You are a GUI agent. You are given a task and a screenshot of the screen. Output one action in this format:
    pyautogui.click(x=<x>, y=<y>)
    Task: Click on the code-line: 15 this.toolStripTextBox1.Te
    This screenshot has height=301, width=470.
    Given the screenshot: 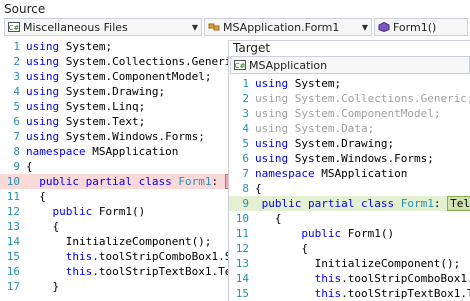 What is the action you would take?
    pyautogui.click(x=349, y=293)
    